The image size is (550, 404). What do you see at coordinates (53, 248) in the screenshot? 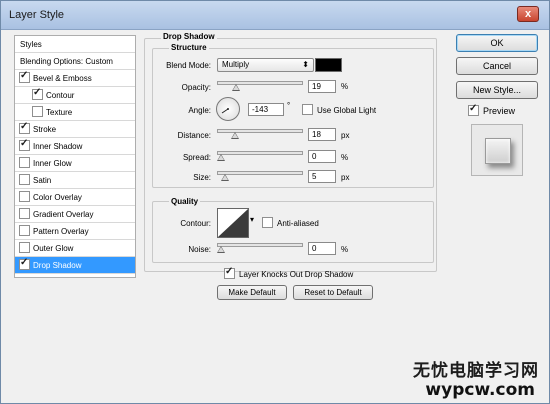
I see `style-list-item-label: Outer Glow` at bounding box center [53, 248].